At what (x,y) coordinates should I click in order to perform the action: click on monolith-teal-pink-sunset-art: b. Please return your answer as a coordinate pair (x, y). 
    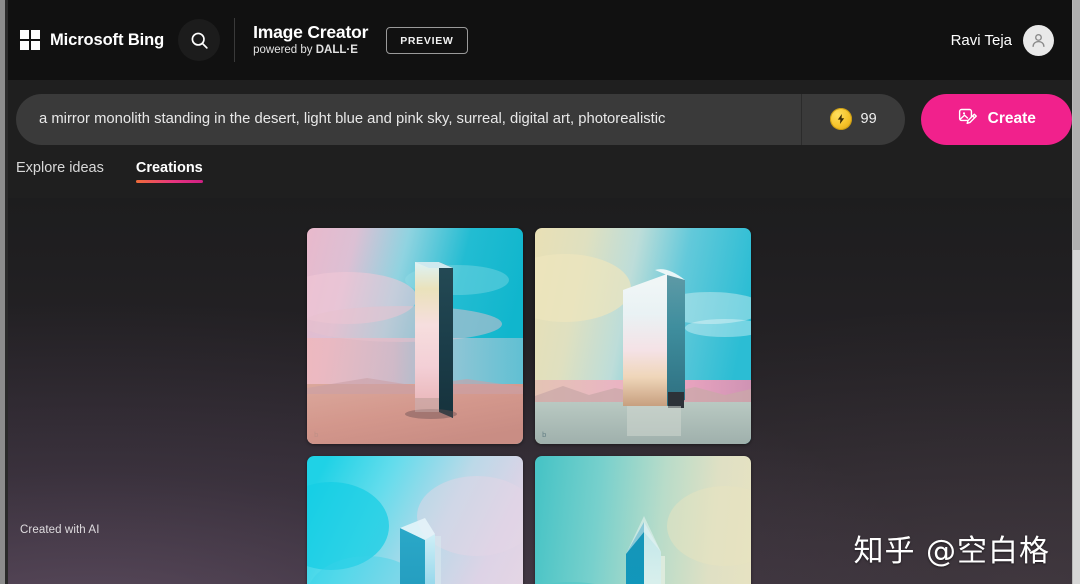
    Looking at the image, I should click on (415, 336).